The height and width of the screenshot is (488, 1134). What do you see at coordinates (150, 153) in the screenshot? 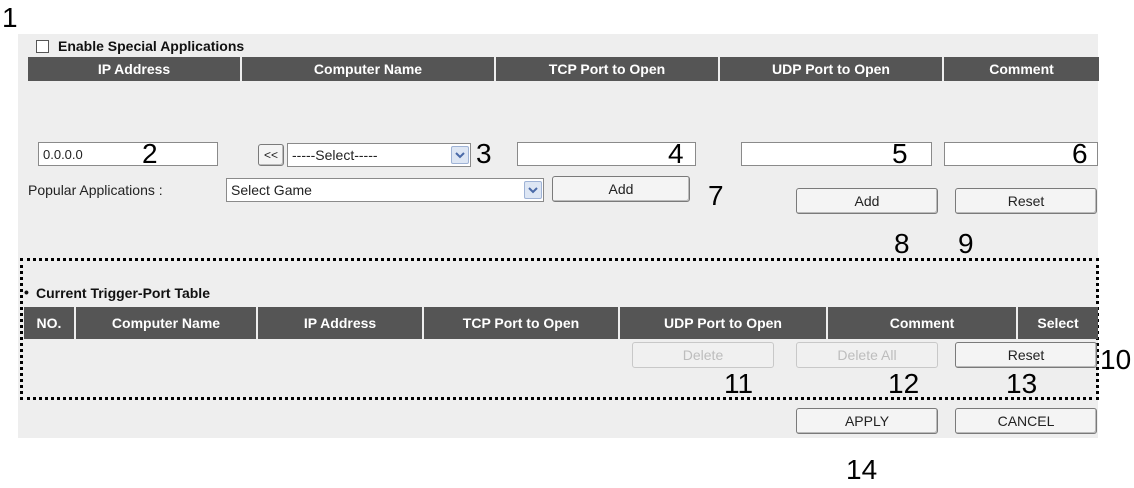
I see `annotation-2: 2` at bounding box center [150, 153].